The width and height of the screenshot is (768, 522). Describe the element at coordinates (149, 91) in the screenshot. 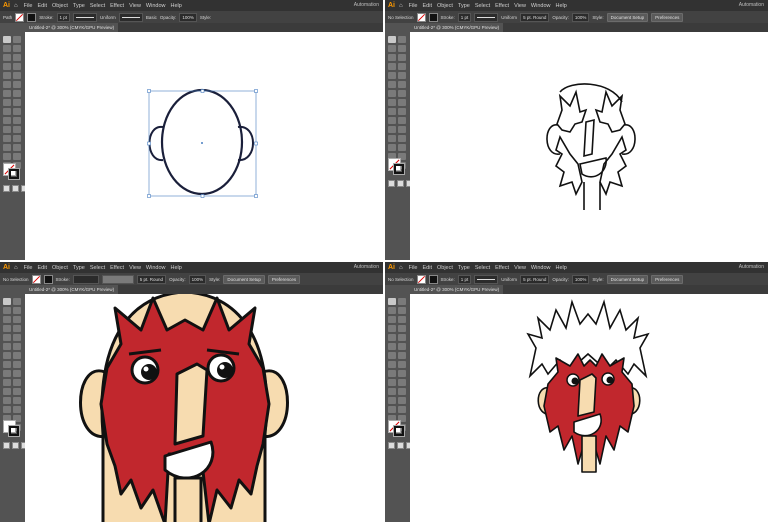

I see `handle-tl` at that location.